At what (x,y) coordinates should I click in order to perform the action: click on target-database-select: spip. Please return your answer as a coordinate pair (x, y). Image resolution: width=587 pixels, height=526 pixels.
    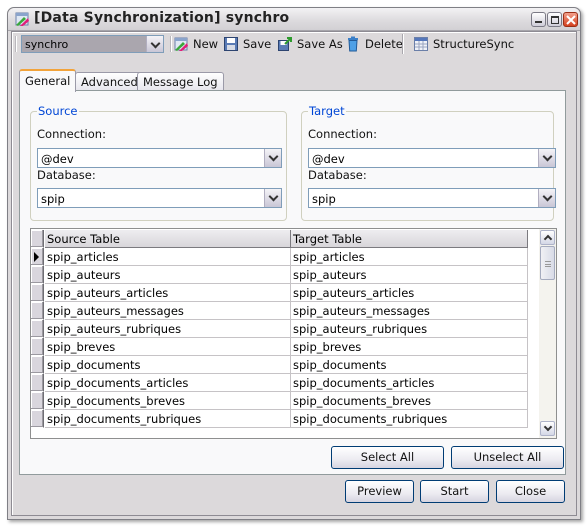
    Looking at the image, I should click on (432, 198).